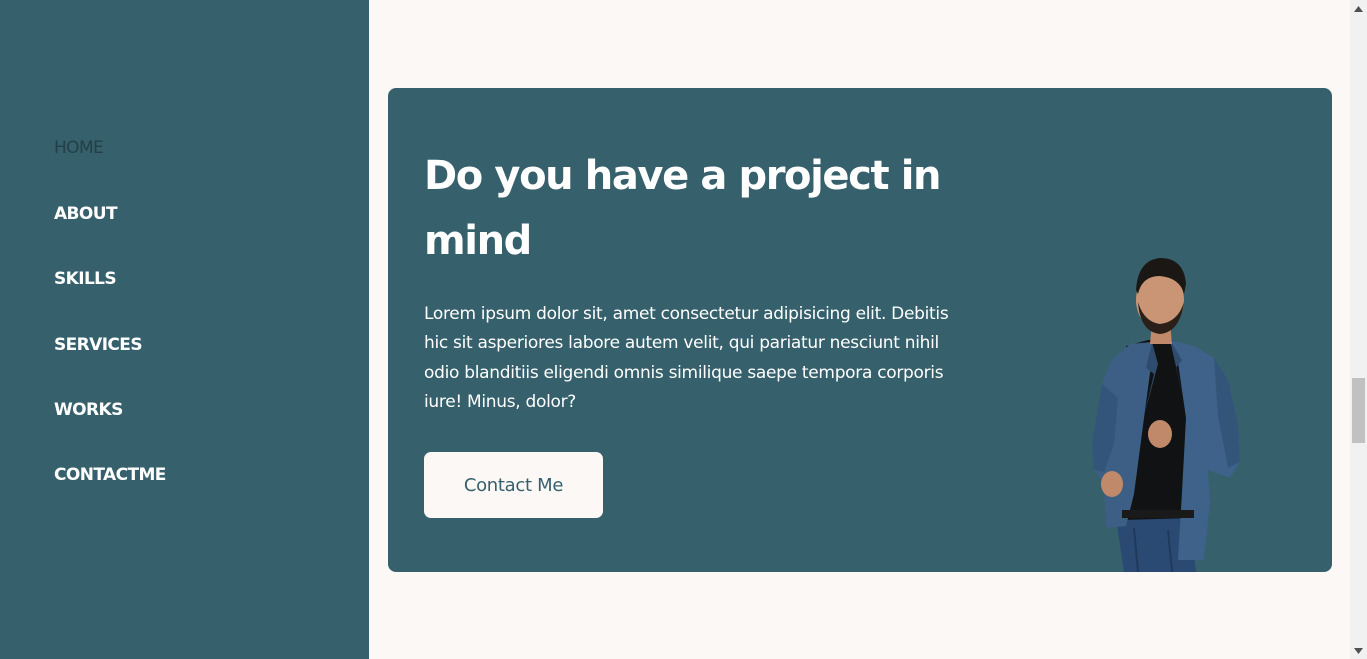 This screenshot has width=1367, height=659. Describe the element at coordinates (1358, 650) in the screenshot. I see `scroll-down-icon` at that location.